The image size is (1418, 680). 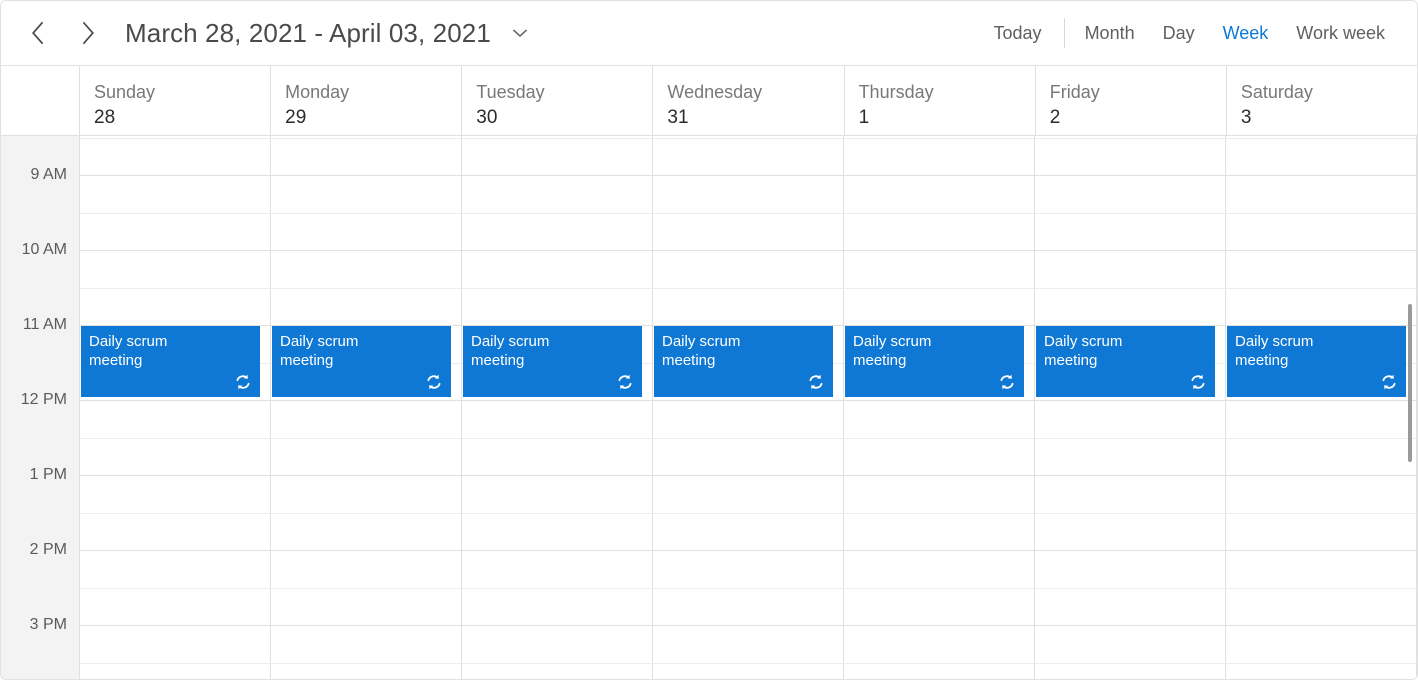 What do you see at coordinates (1276, 92) in the screenshot?
I see `day-name: Saturday` at bounding box center [1276, 92].